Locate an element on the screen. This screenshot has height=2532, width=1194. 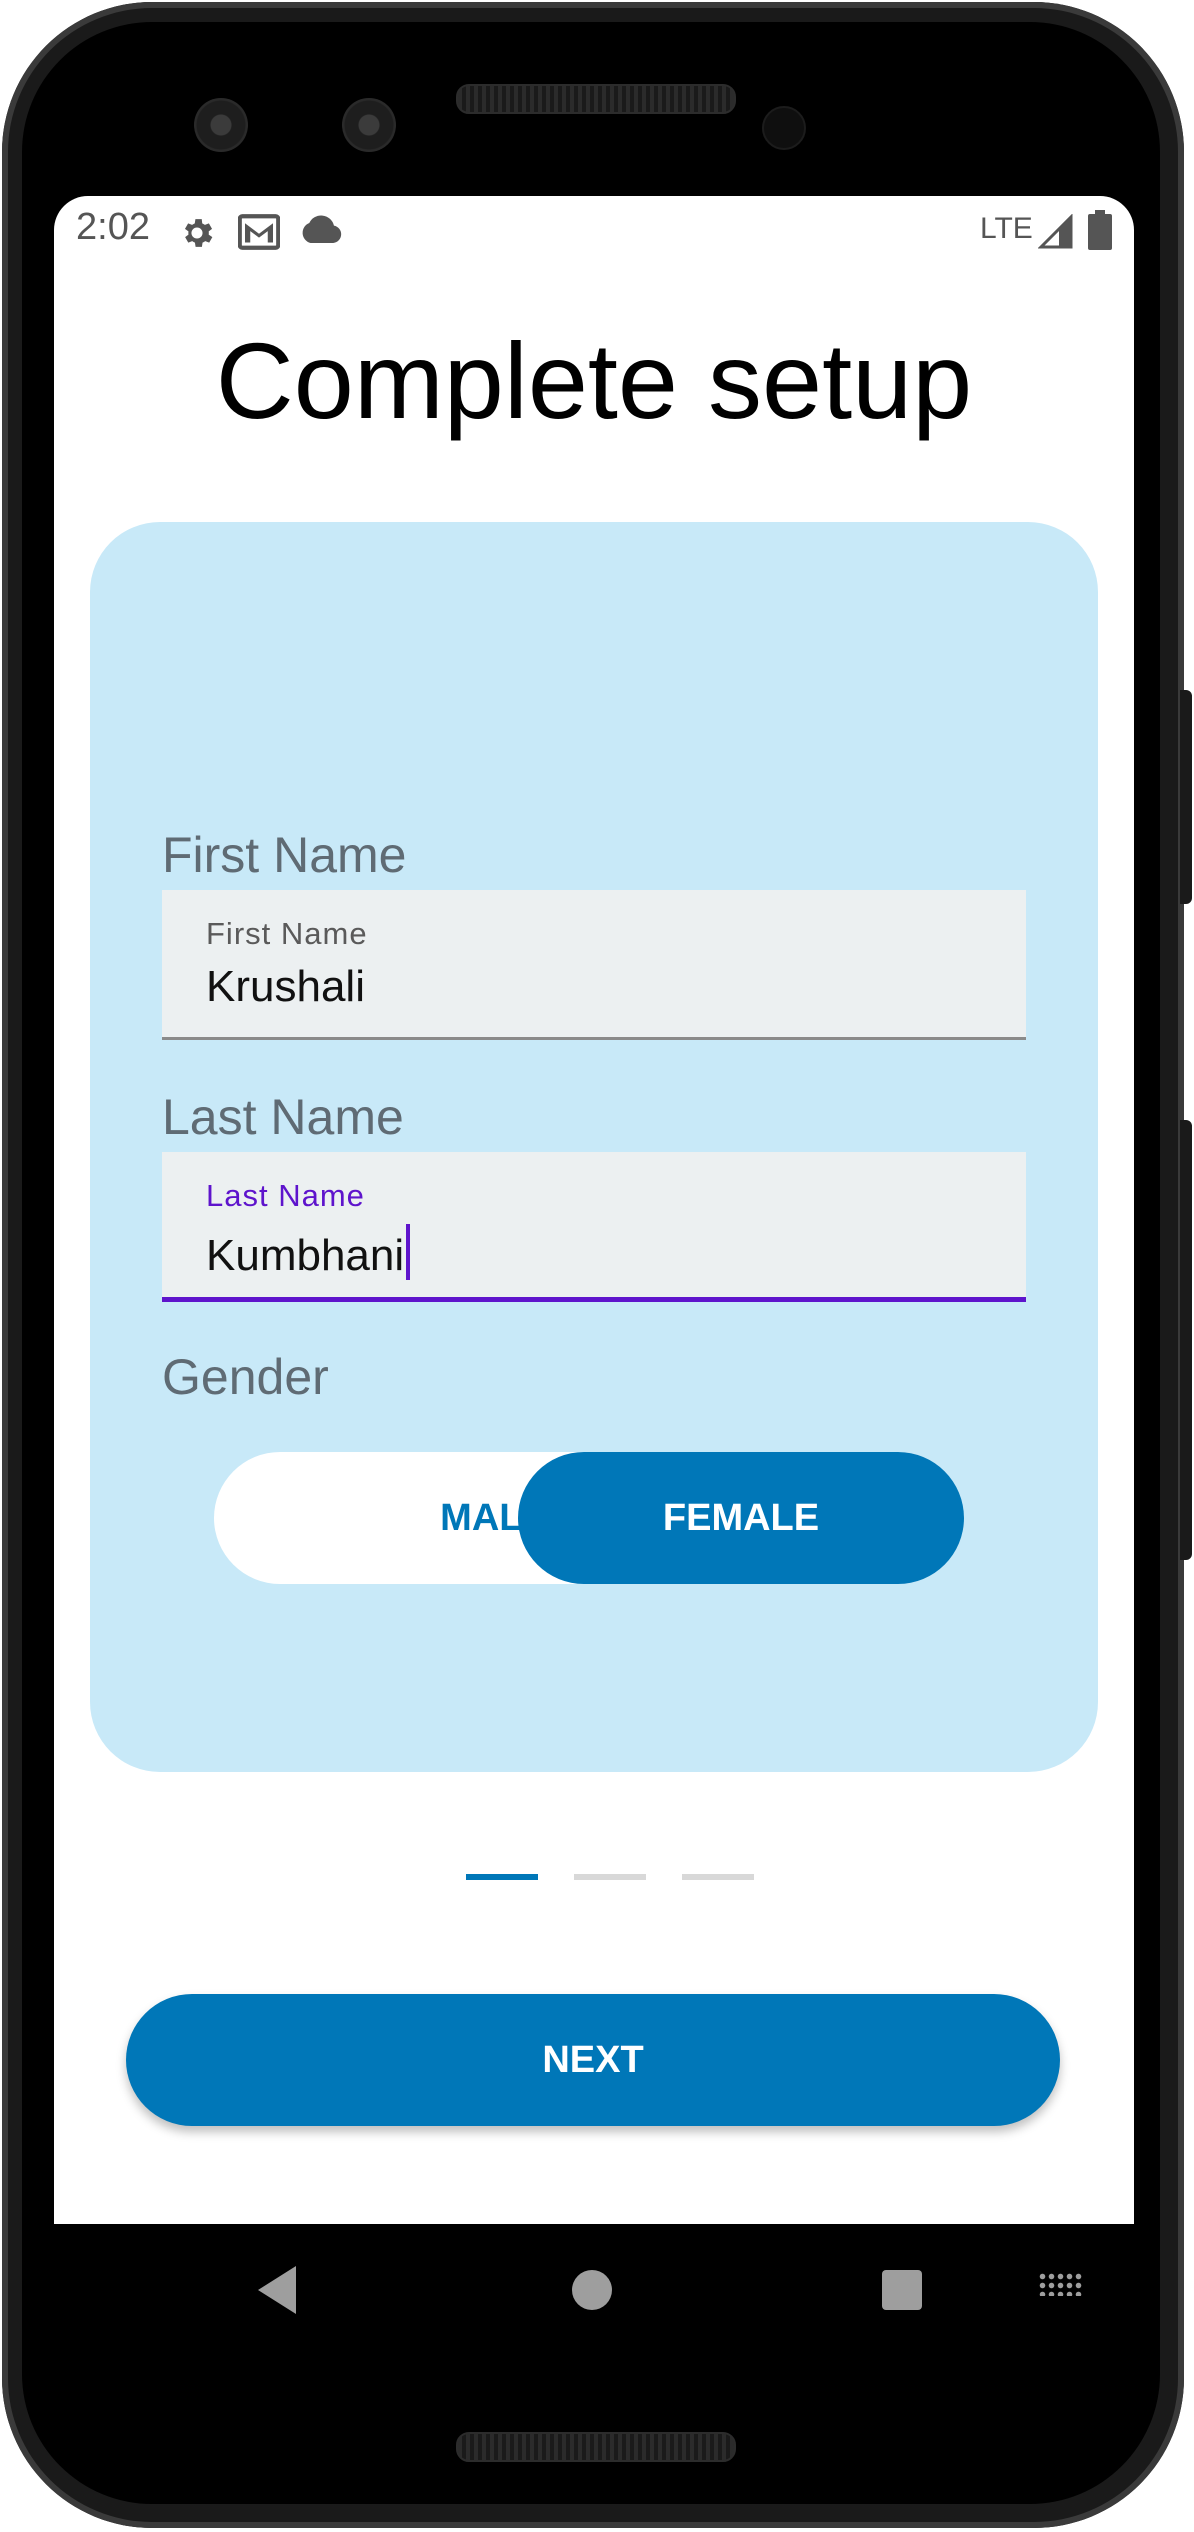
gender-heading: Gender is located at coordinates (245, 1377).